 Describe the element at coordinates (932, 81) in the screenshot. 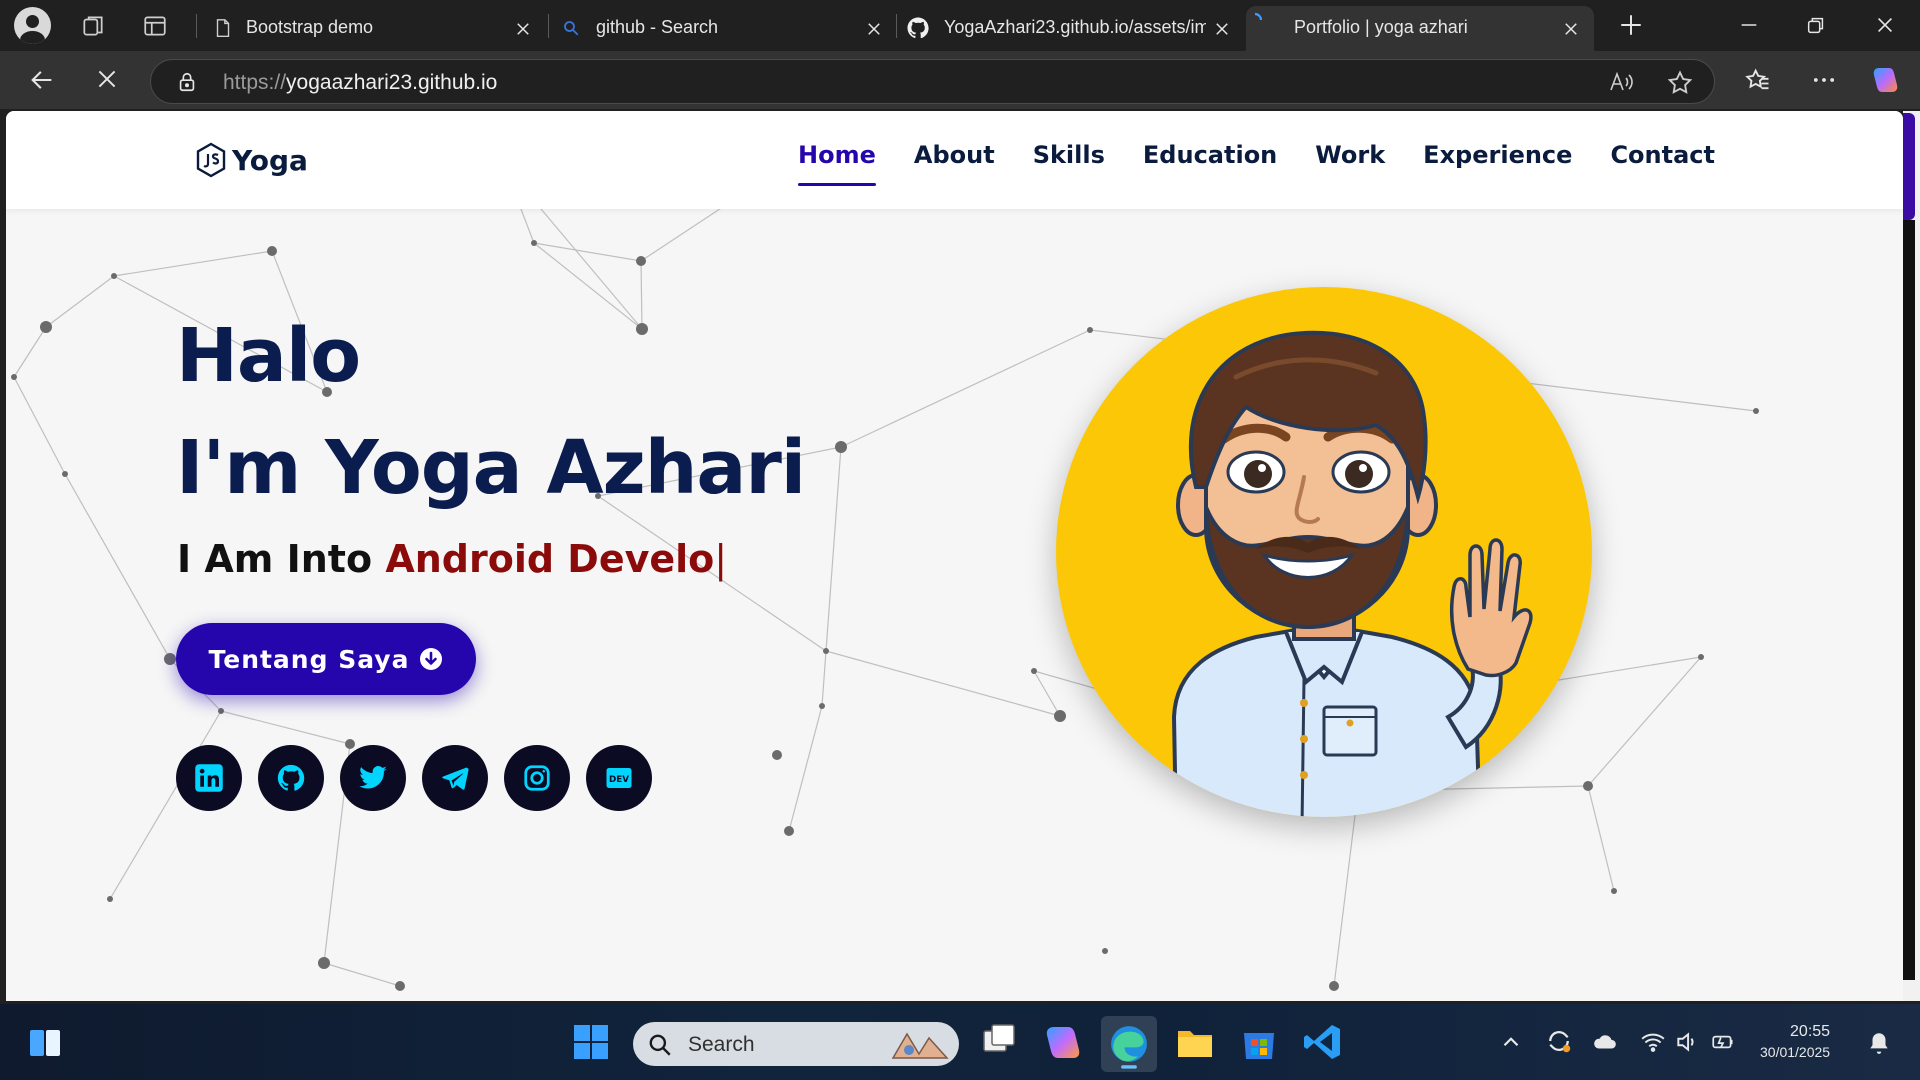

I see `address-bar: https://yogaazhari23.github.io` at that location.